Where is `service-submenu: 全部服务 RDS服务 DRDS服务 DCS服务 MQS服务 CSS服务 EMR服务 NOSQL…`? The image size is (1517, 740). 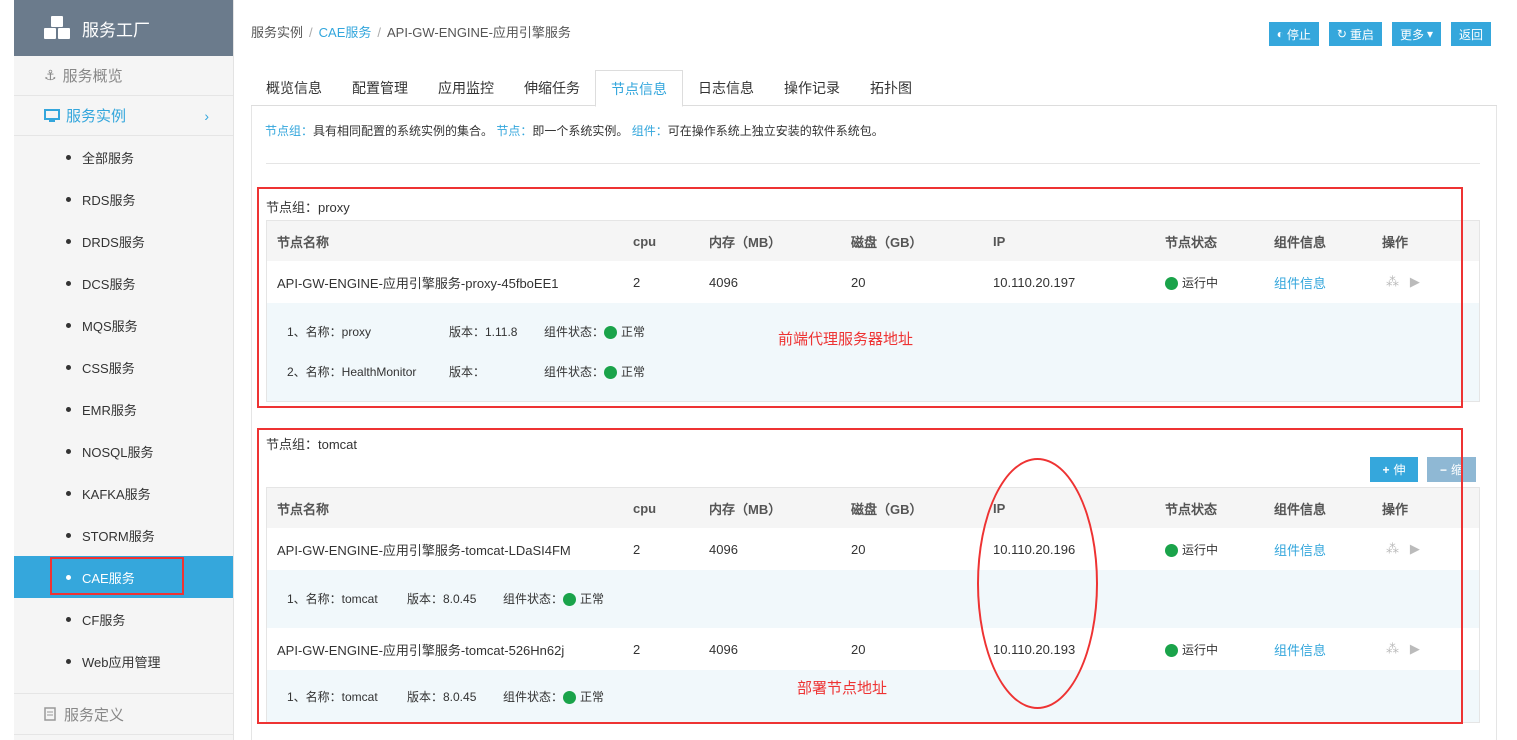
service-submenu: 全部服务 RDS服务 DRDS服务 DCS服务 MQS服务 CSS服务 EMR服务 NOSQL… is located at coordinates (123, 409).